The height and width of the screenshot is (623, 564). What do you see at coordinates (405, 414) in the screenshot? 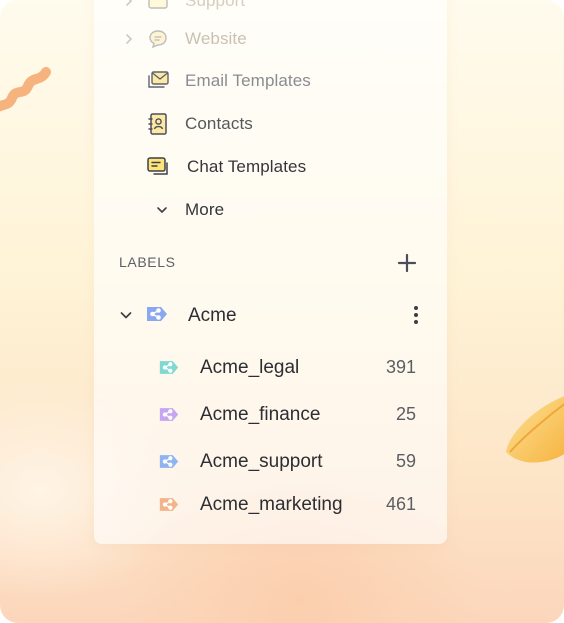
I see `label-item-count: 25` at bounding box center [405, 414].